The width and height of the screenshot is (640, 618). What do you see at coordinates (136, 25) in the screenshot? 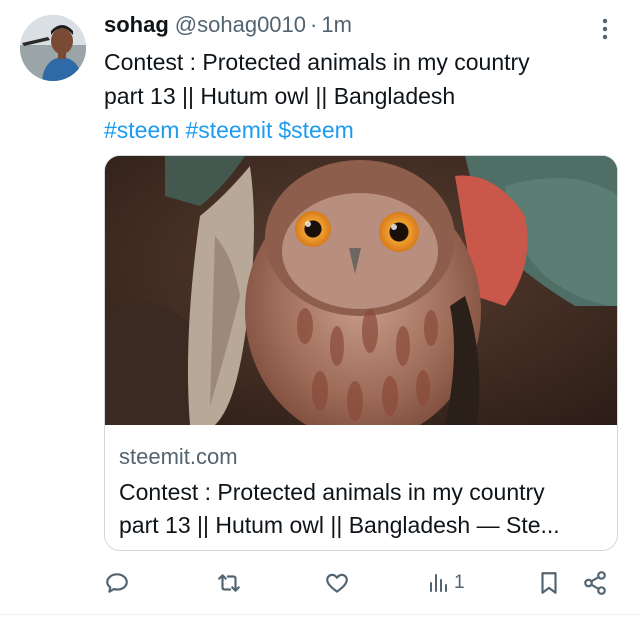
I see `author-name: sohag` at bounding box center [136, 25].